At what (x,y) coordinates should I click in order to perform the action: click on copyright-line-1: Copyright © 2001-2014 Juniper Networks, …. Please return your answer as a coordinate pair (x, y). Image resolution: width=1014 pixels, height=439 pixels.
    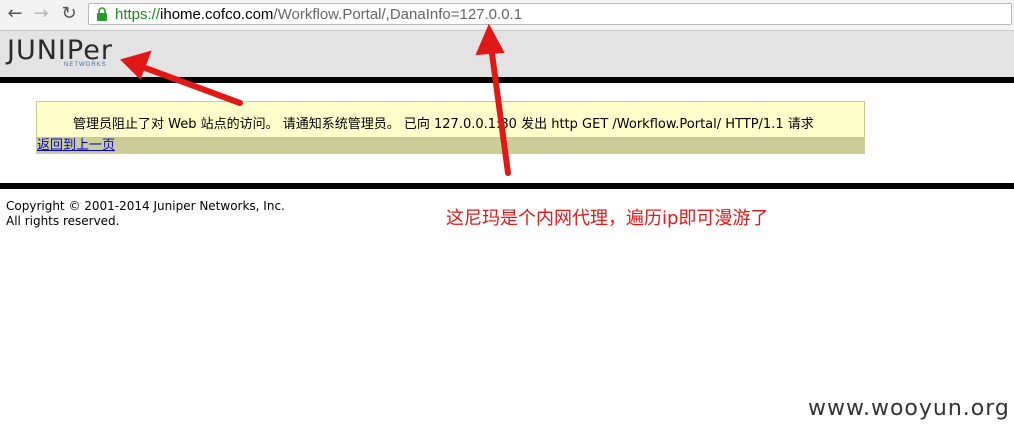
    Looking at the image, I should click on (145, 206).